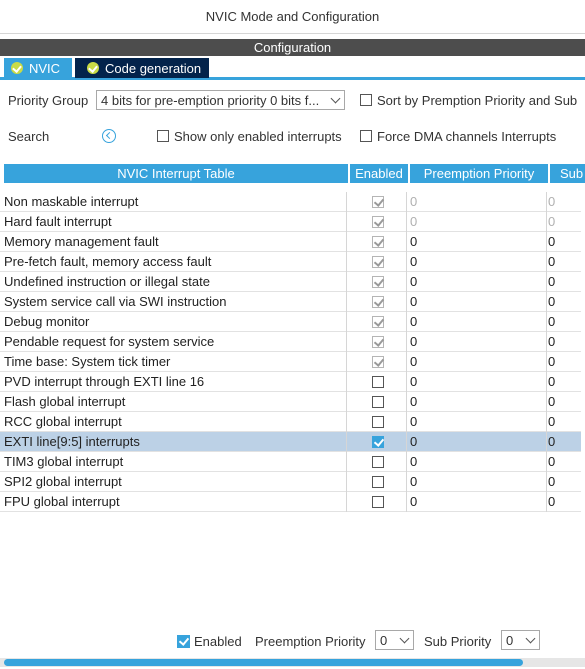 This screenshot has height=669, width=585. I want to click on table-row: SPI2 global interrupt 0 0, so click(290, 482).